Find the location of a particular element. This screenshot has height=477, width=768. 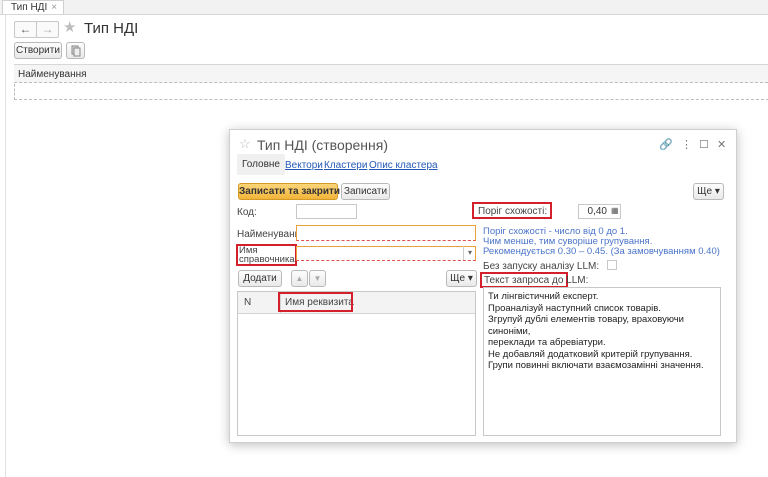

threshold-label: Поріг схожості: is located at coordinates (513, 211).